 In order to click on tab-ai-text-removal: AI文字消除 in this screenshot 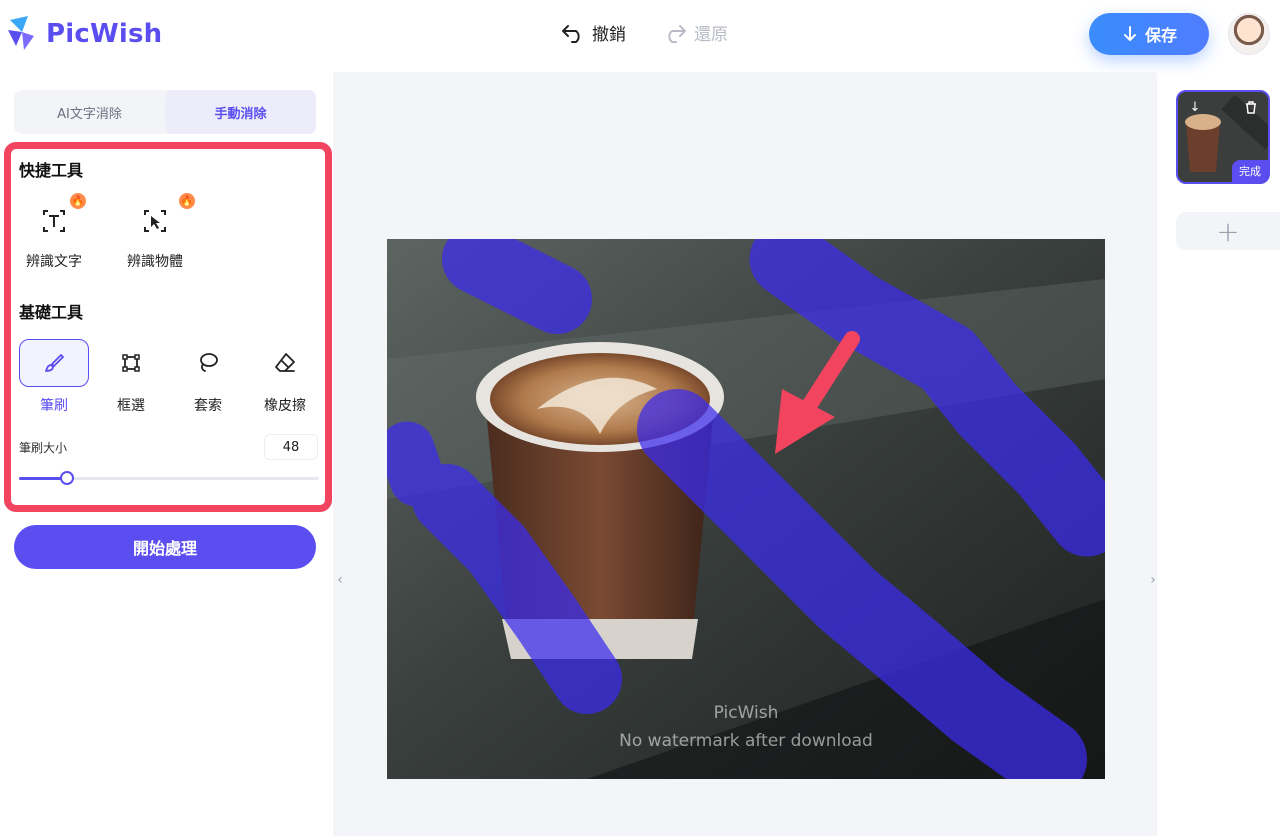, I will do `click(89, 112)`.